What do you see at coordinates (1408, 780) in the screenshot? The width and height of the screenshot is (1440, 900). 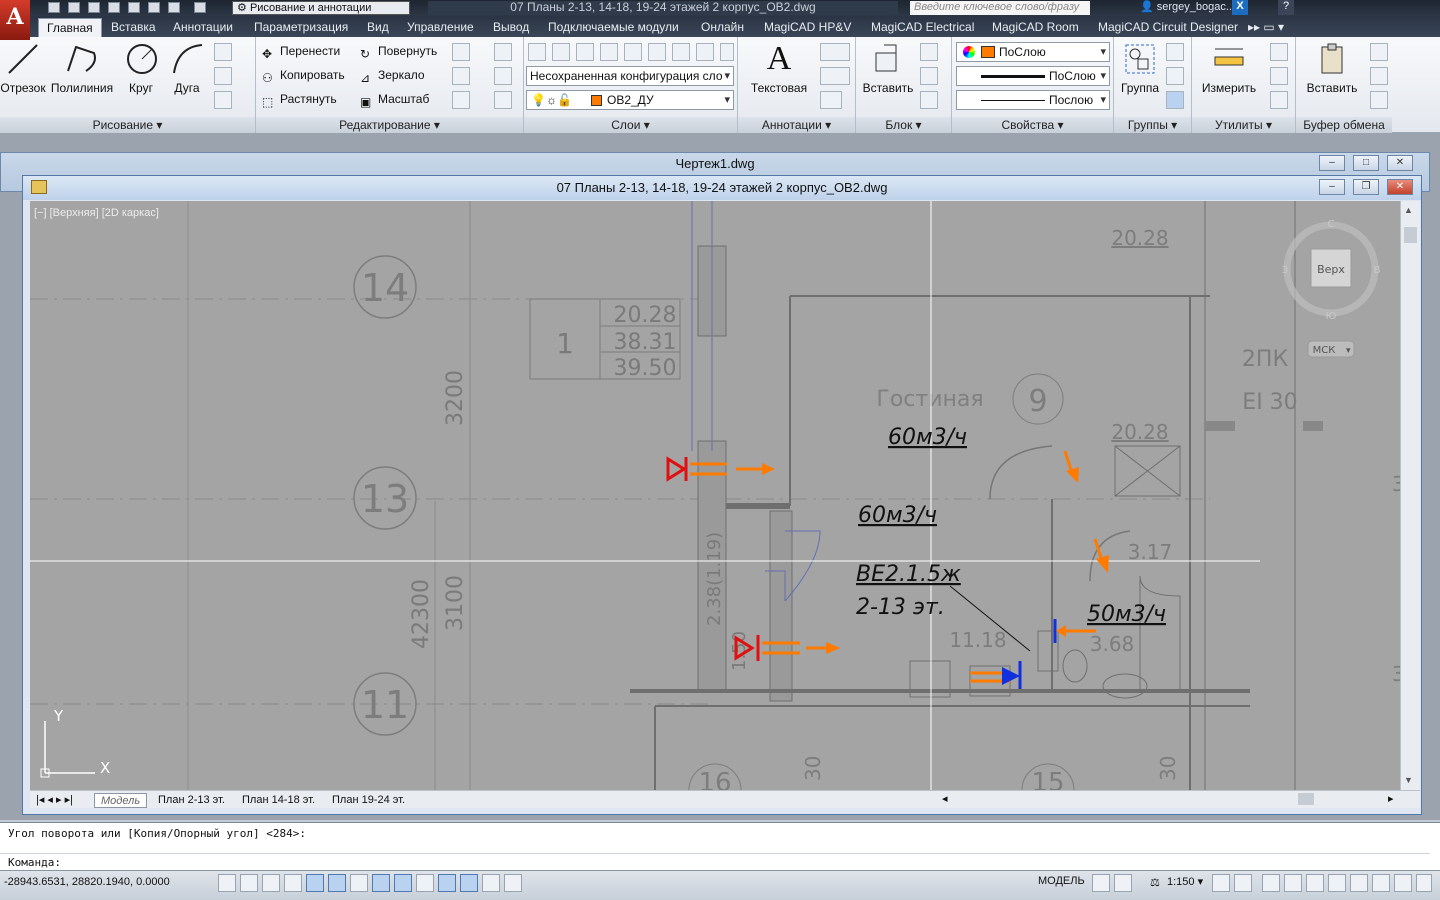 I see `scroll-down-icon: ▼` at bounding box center [1408, 780].